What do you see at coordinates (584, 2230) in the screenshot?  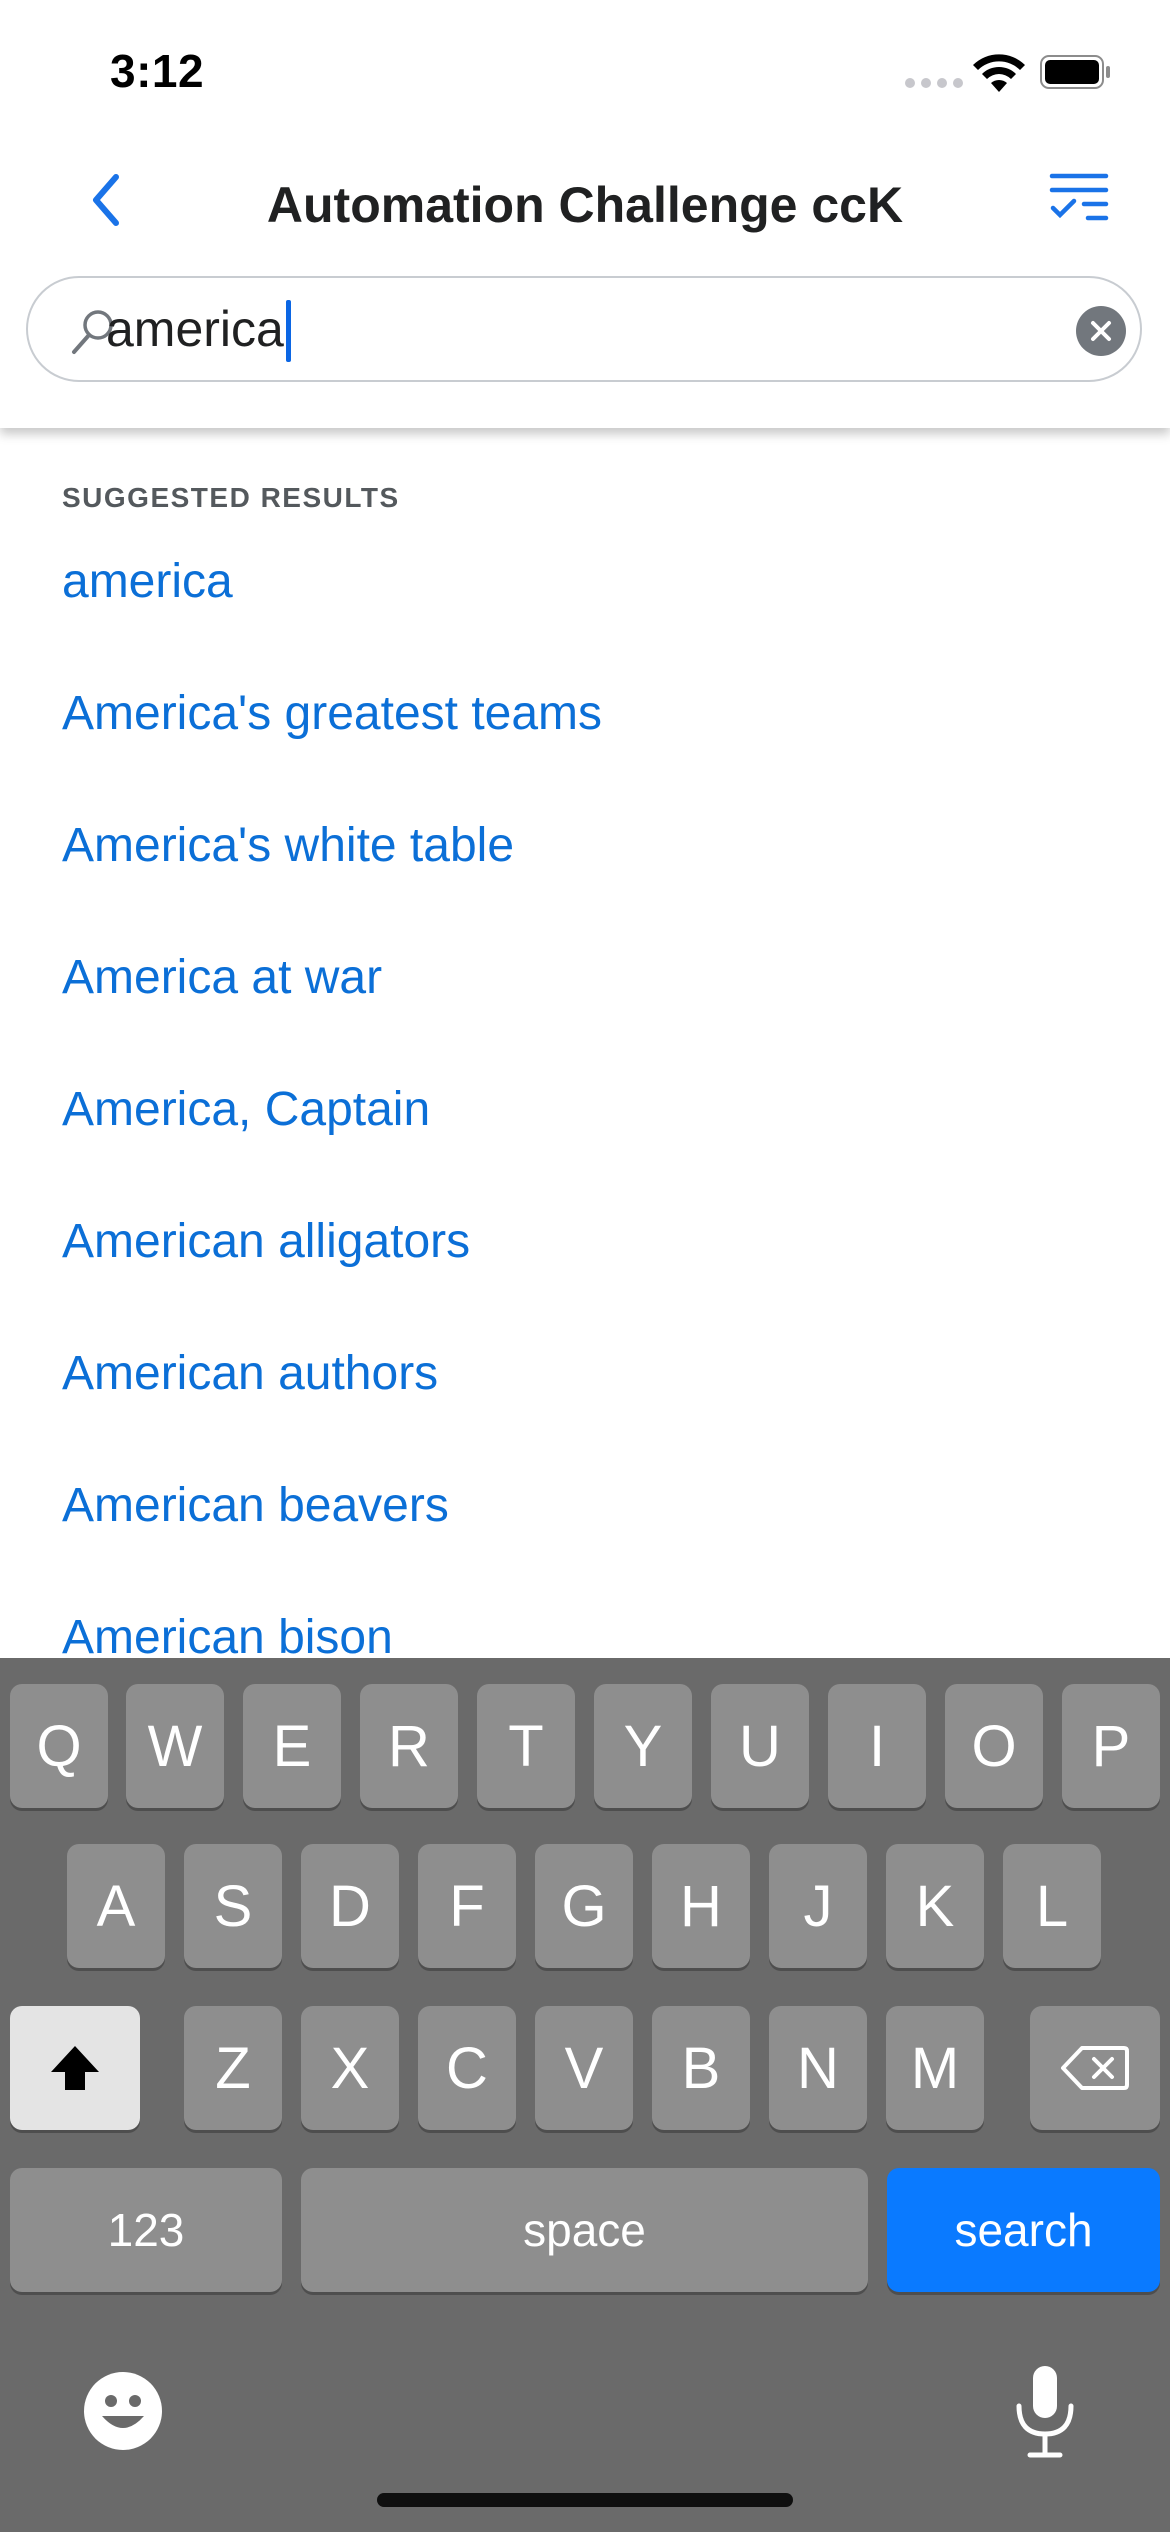 I see `space-key: space` at bounding box center [584, 2230].